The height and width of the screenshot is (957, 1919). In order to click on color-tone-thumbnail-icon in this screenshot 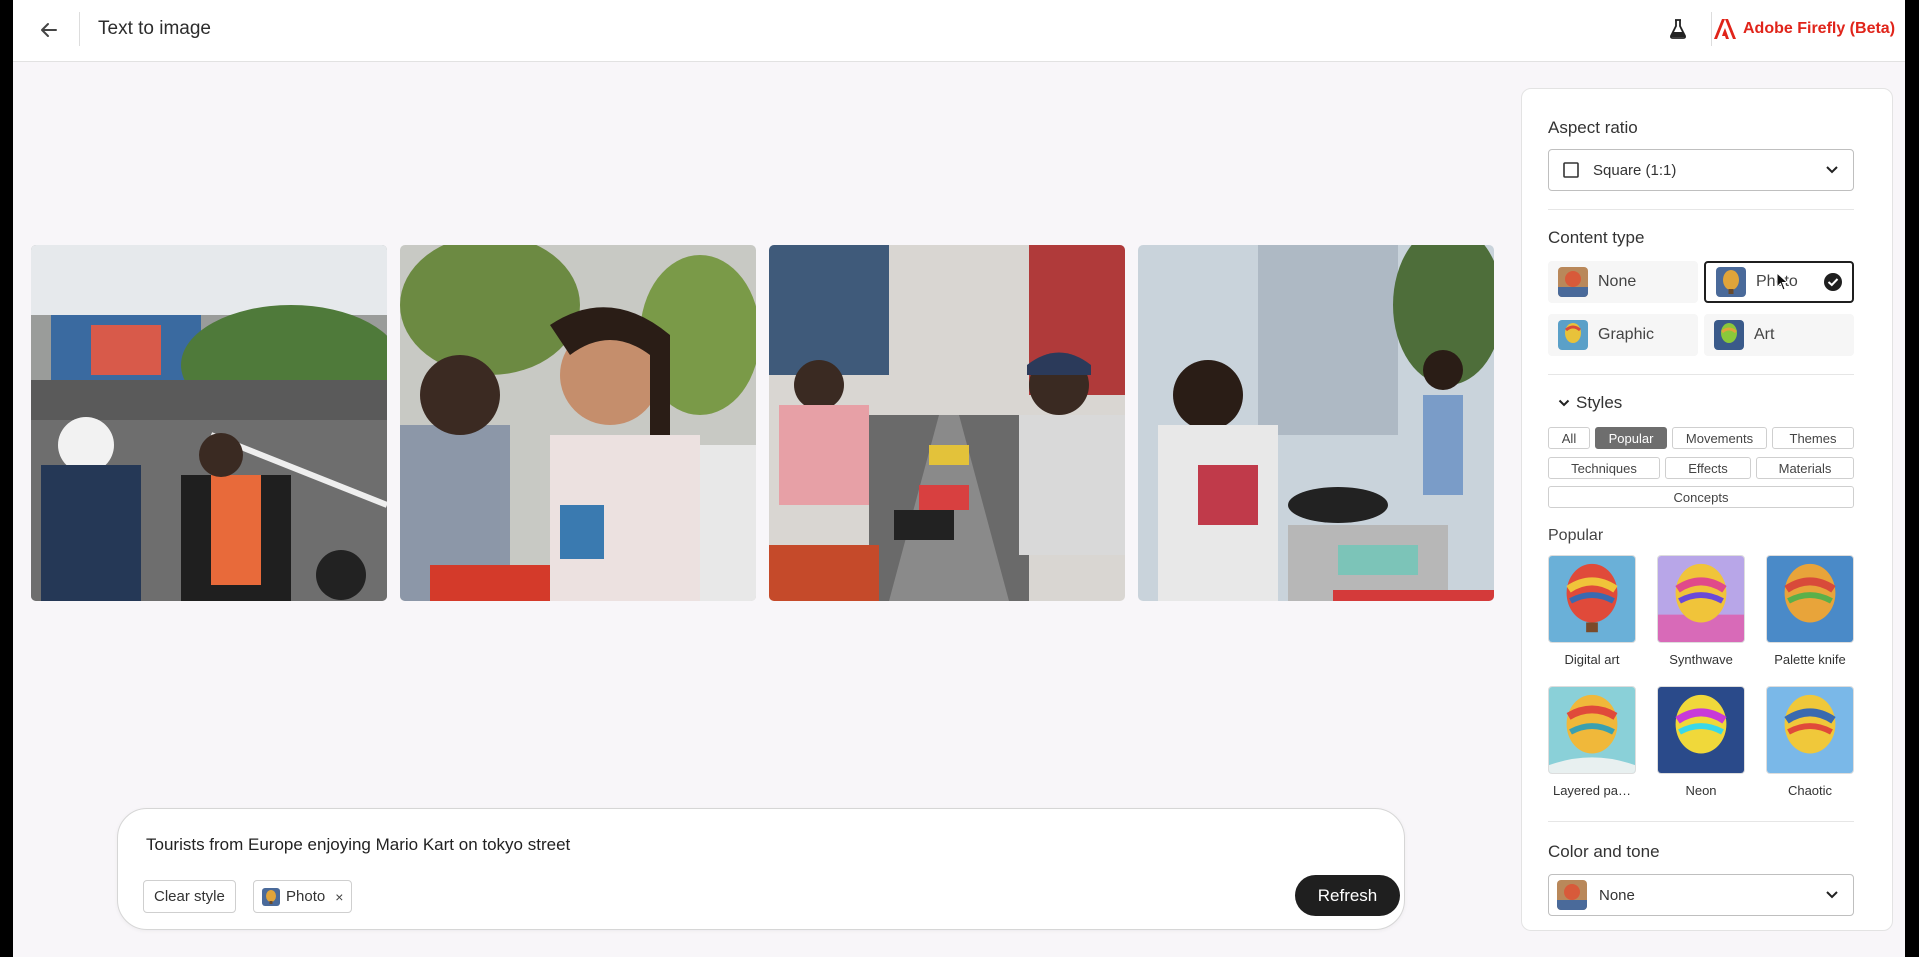, I will do `click(1572, 895)`.